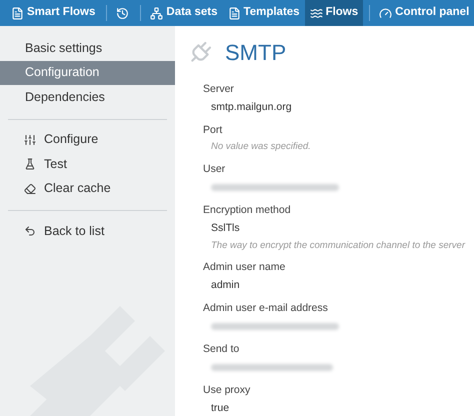  I want to click on waves-icon, so click(316, 13).